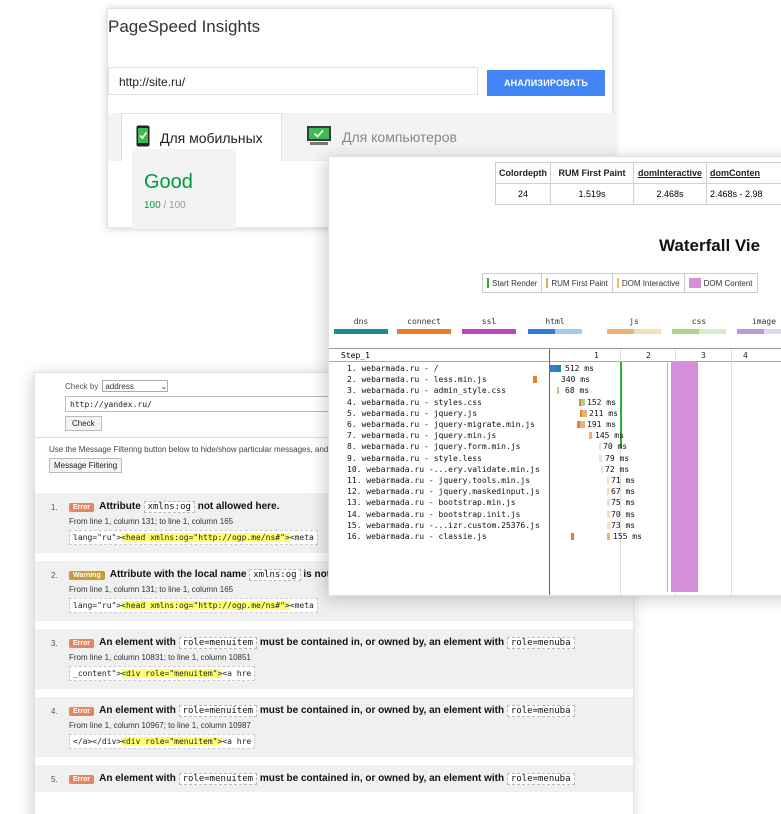  I want to click on ssl-swatch-icon, so click(489, 331).